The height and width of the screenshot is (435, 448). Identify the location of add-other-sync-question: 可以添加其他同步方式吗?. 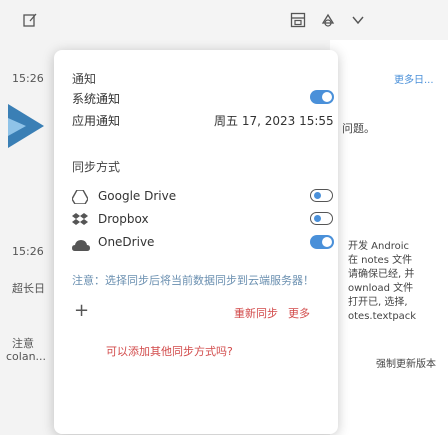
(169, 351).